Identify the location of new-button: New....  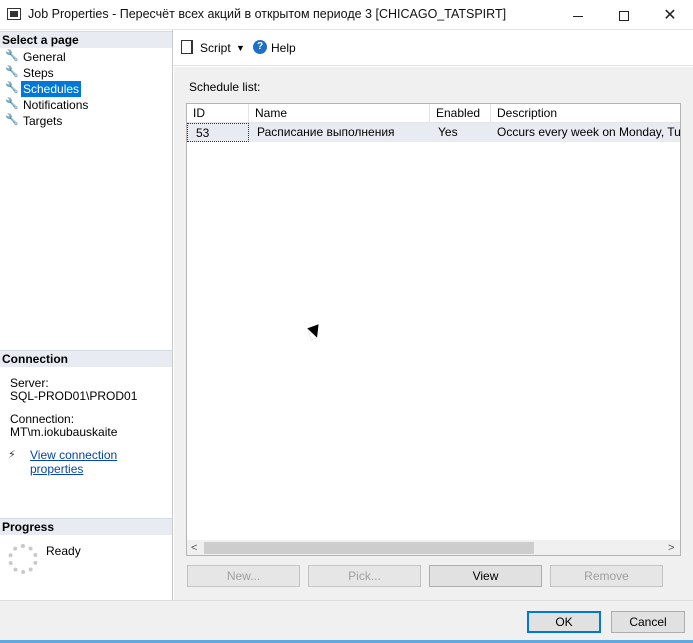
(243, 576).